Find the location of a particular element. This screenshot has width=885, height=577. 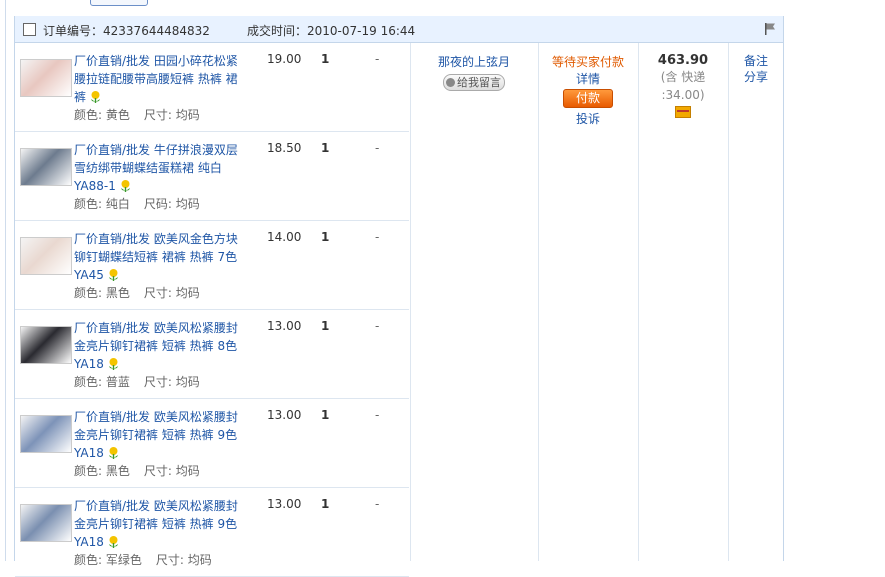

unit-price: 14.00 is located at coordinates (284, 237).